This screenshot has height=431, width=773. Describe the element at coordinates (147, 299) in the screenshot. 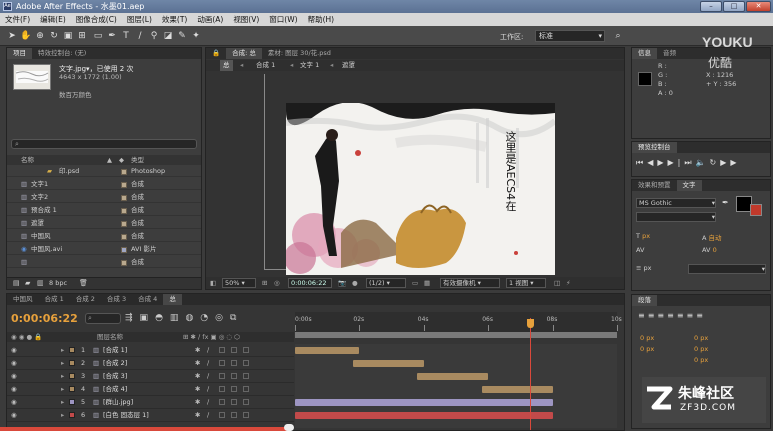

I see `tab-timeline-comp-4: 合成 4` at that location.